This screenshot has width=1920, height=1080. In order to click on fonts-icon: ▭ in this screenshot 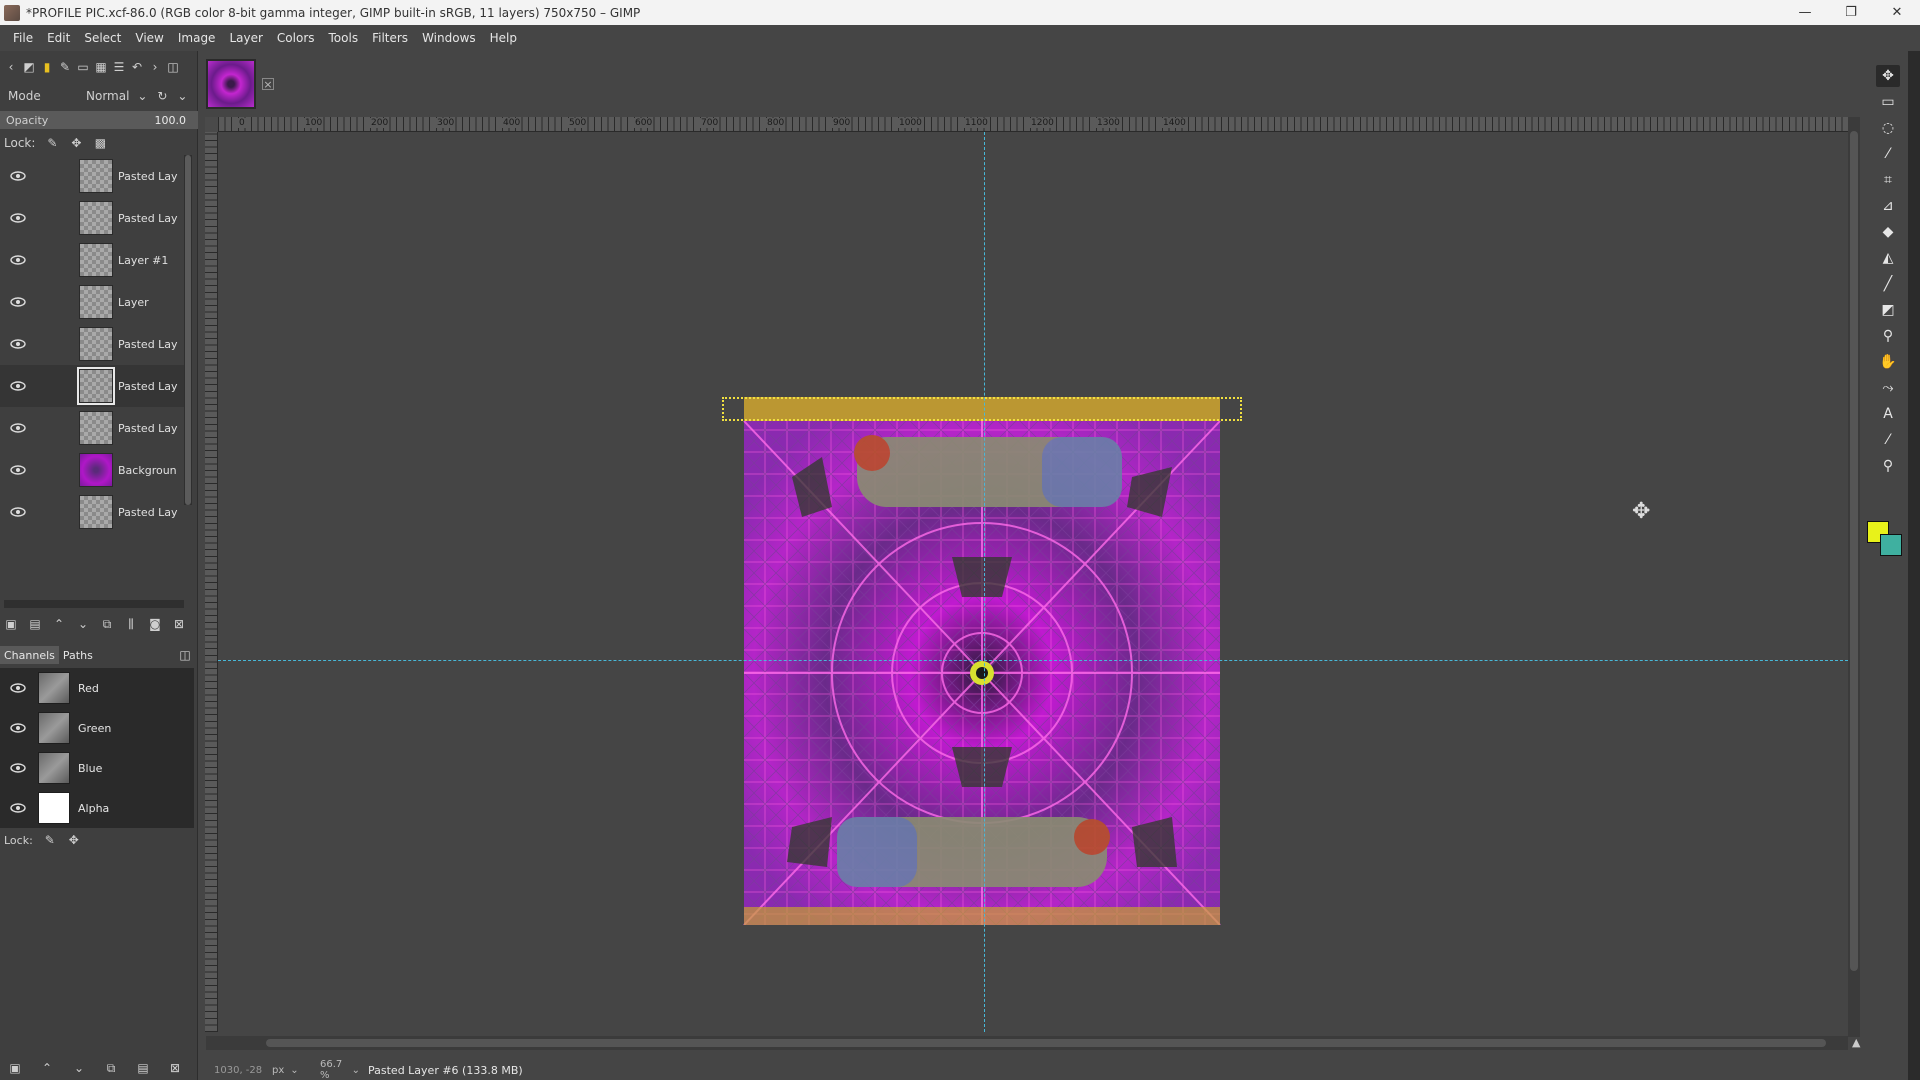, I will do `click(83, 67)`.